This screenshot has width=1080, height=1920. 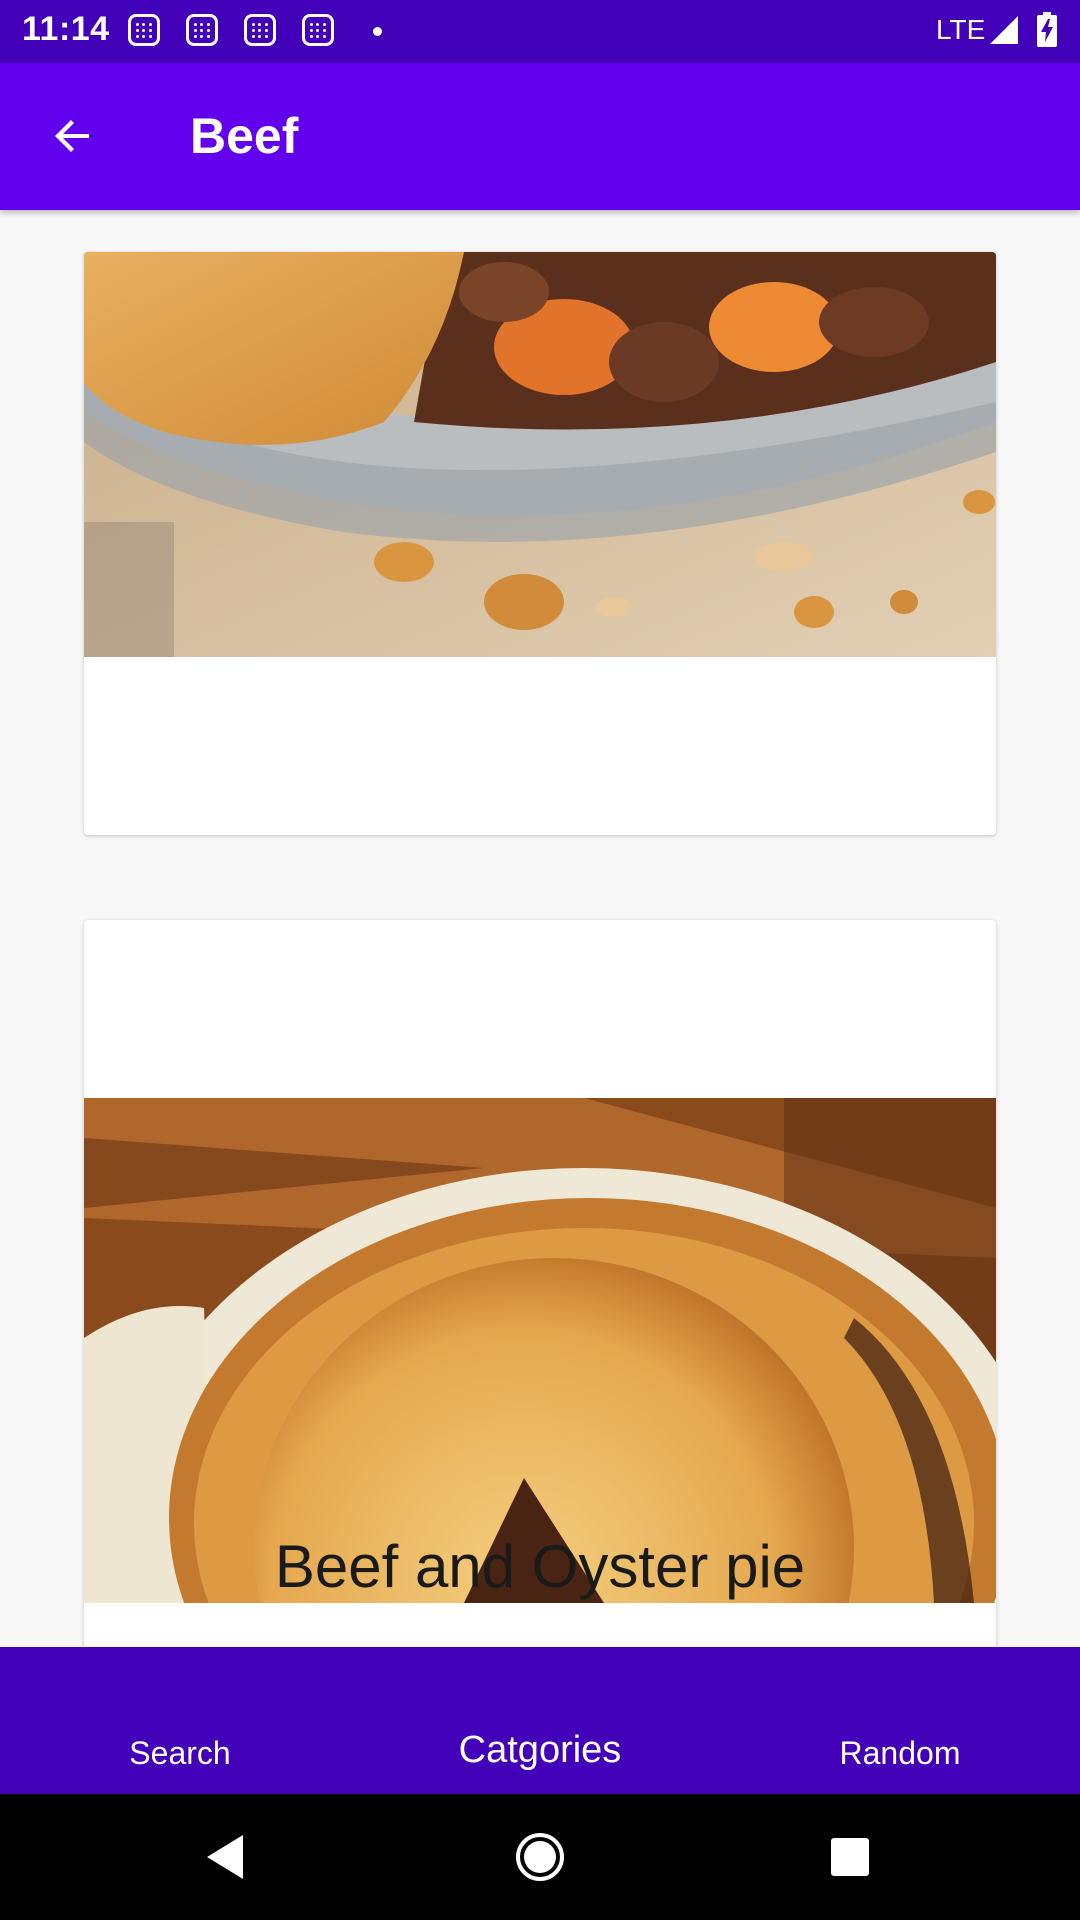 What do you see at coordinates (244, 136) in the screenshot?
I see `page-title: Beef` at bounding box center [244, 136].